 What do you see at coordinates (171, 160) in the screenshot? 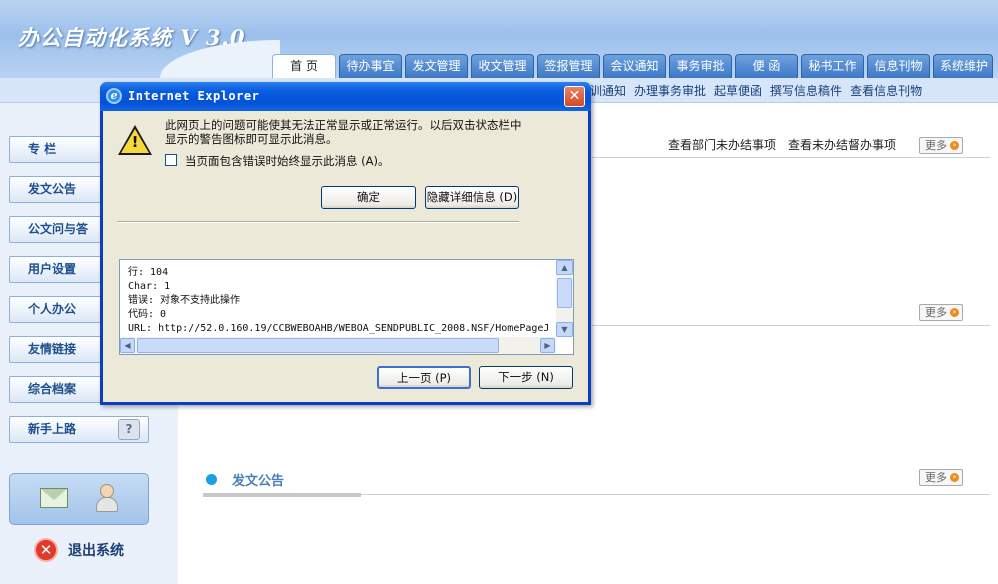
I see `always-show-checkbox` at bounding box center [171, 160].